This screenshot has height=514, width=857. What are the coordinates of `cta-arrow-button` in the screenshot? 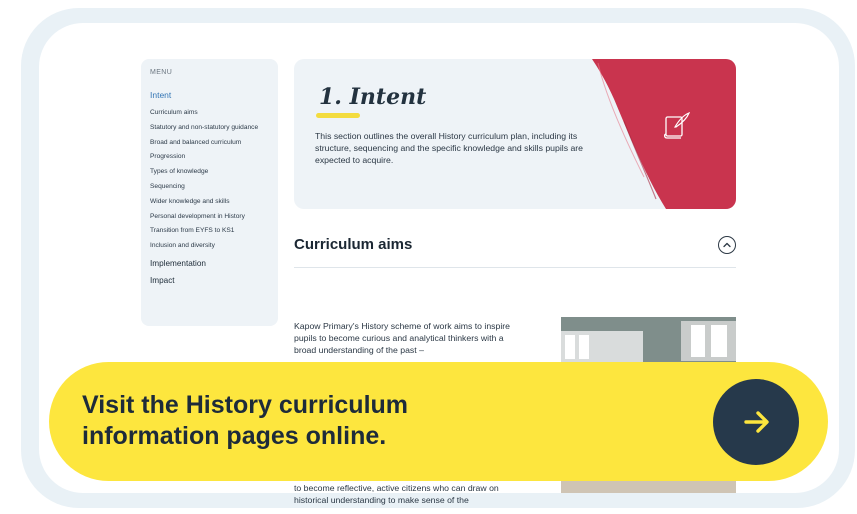 It's located at (756, 422).